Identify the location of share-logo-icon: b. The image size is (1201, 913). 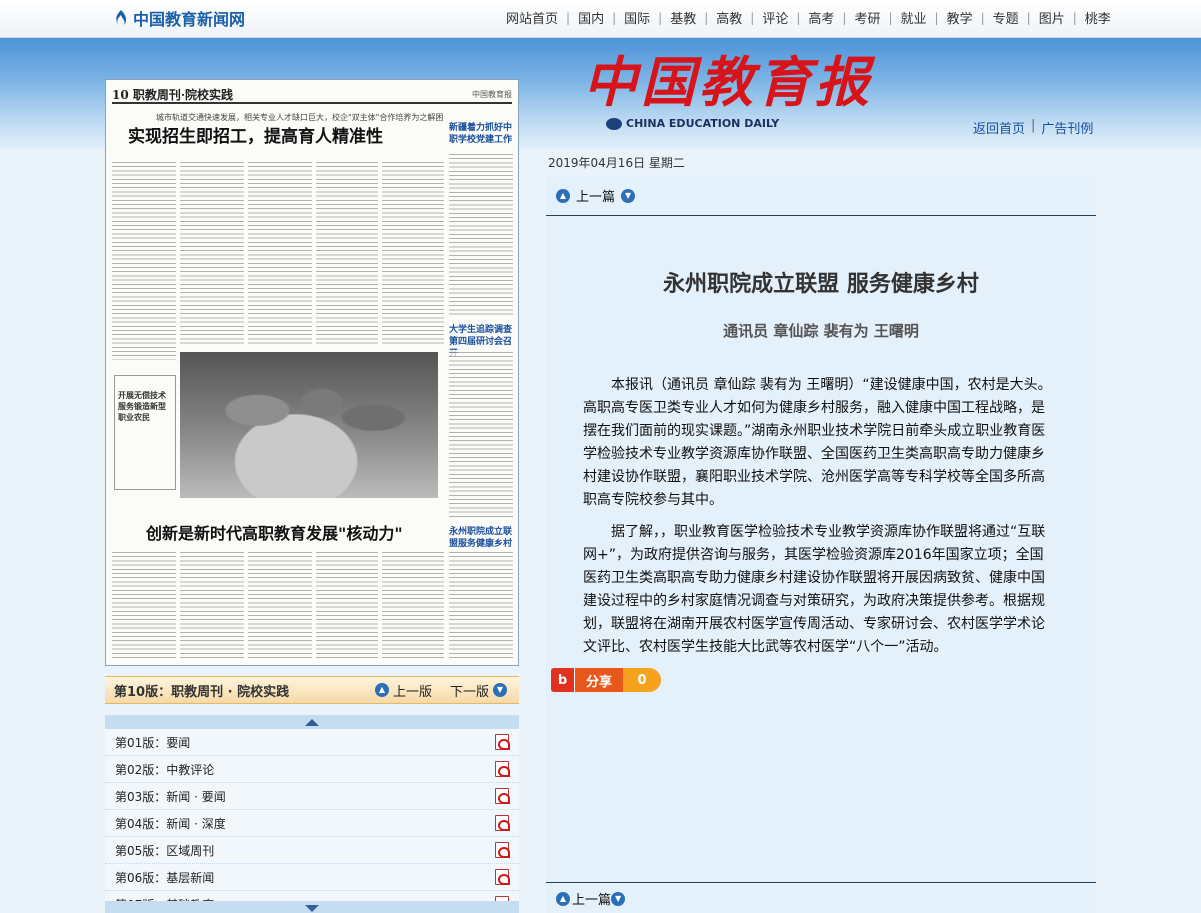
(563, 680).